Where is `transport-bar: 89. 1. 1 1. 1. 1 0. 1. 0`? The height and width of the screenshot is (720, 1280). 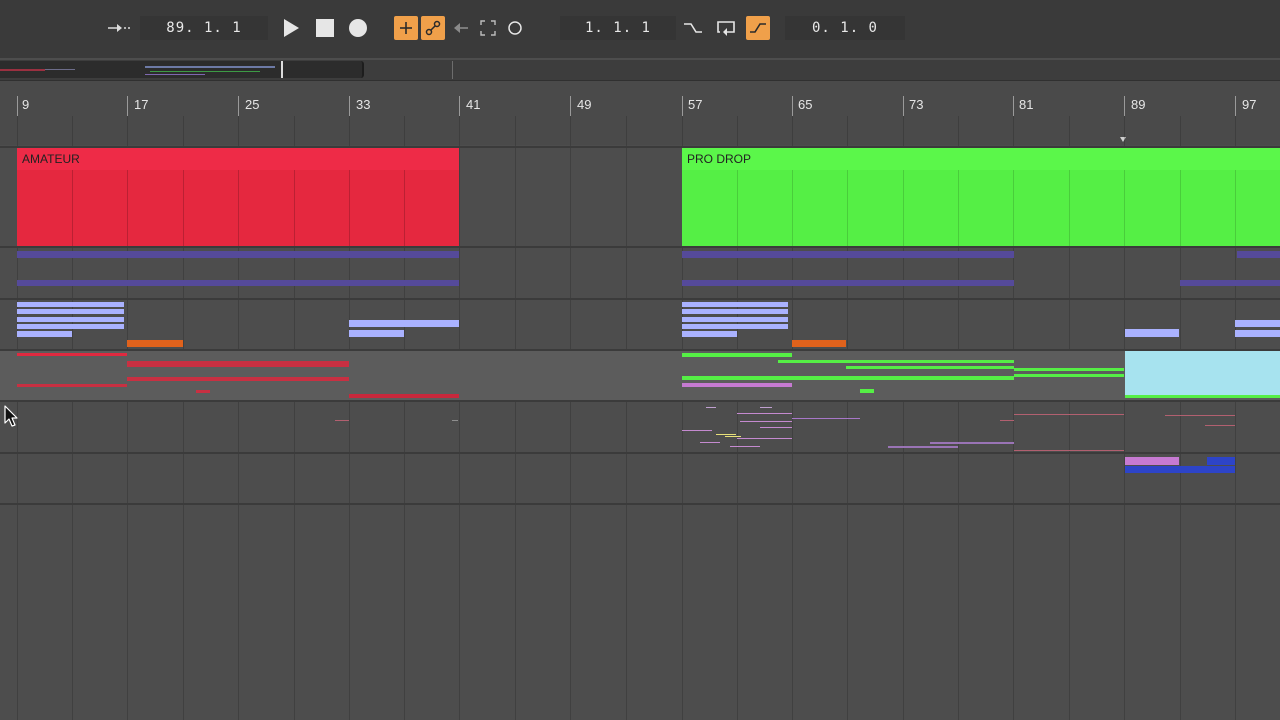
transport-bar: 89. 1. 1 1. 1. 1 0. 1. 0 is located at coordinates (640, 29).